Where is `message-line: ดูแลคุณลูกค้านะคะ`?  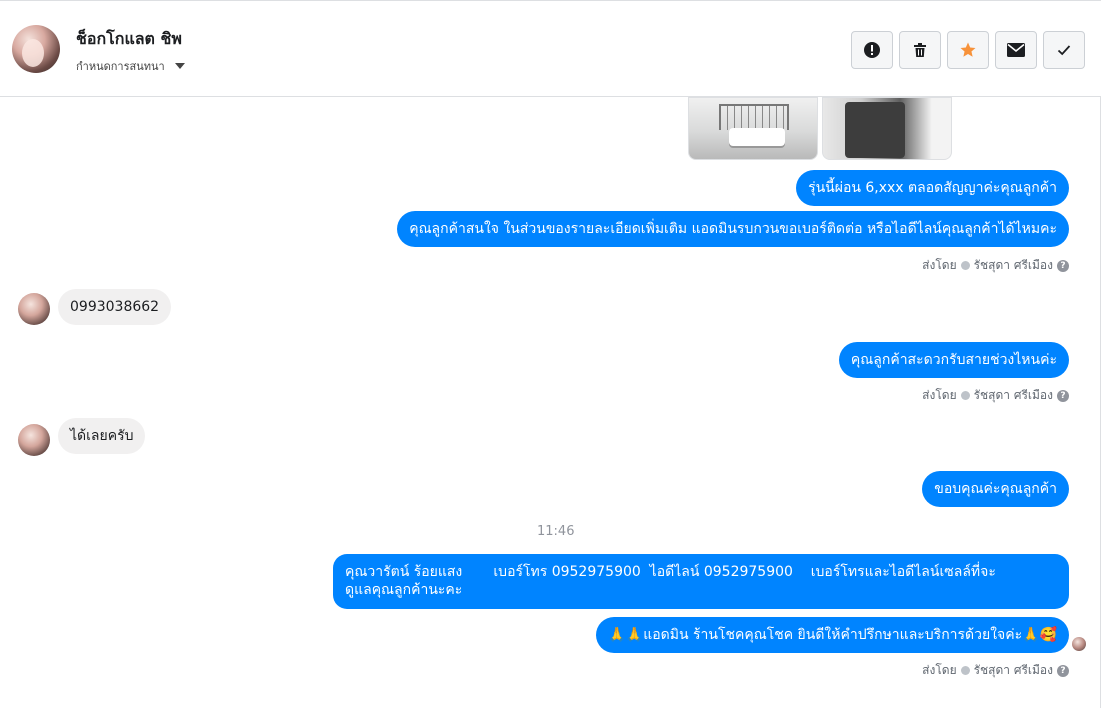
message-line: ดูแลคุณลูกค้านะคะ is located at coordinates (404, 590).